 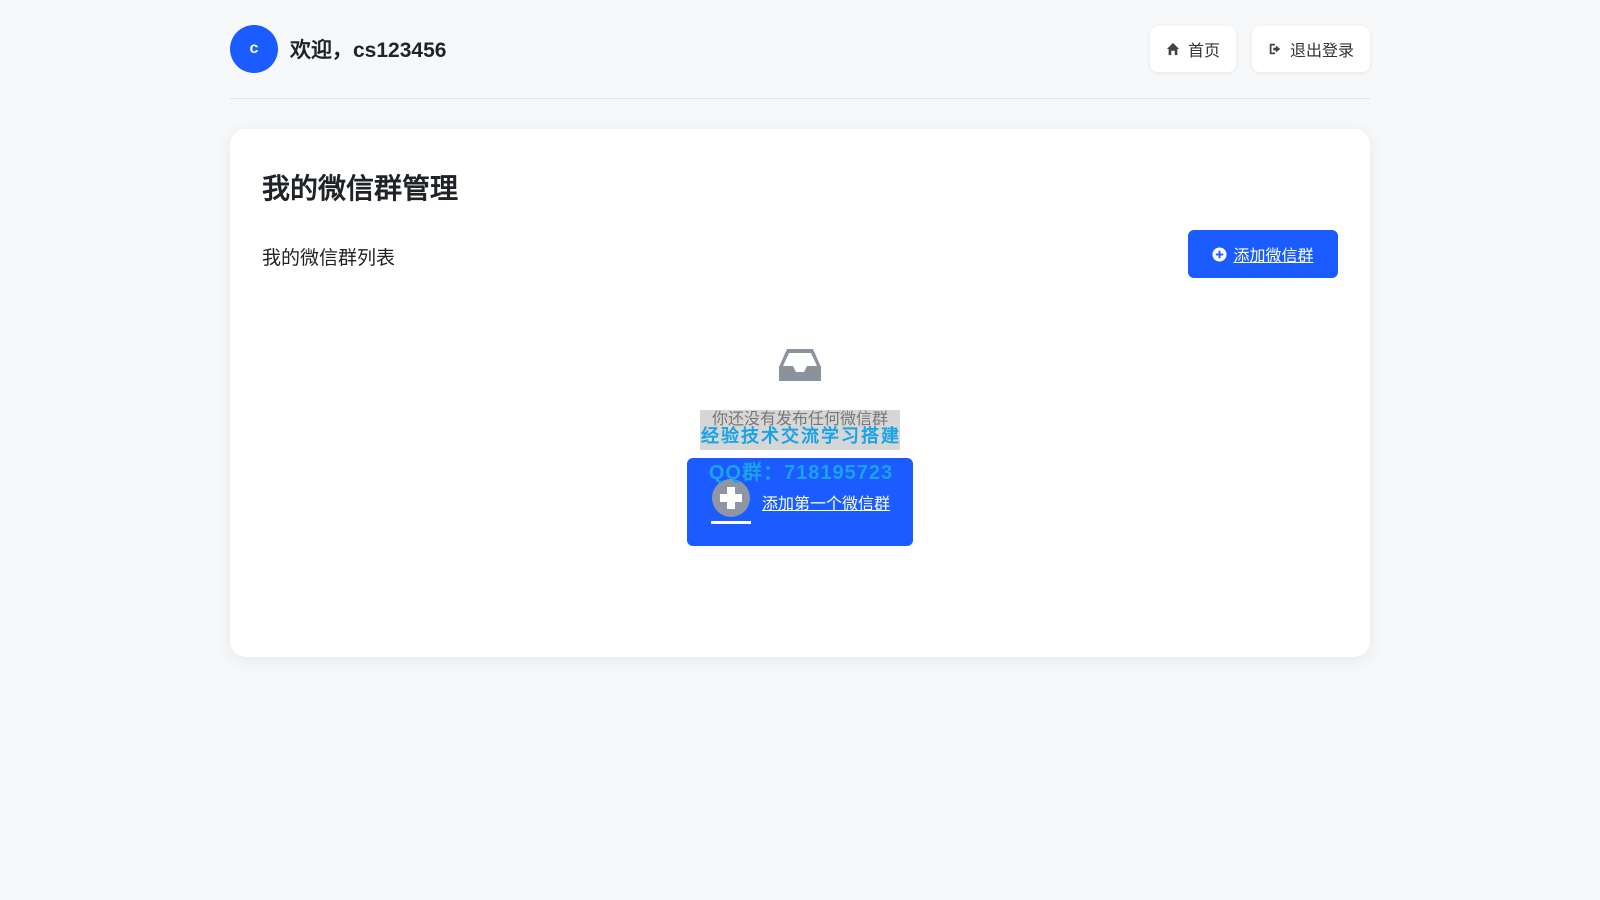 I want to click on avatar: c, so click(x=254, y=49).